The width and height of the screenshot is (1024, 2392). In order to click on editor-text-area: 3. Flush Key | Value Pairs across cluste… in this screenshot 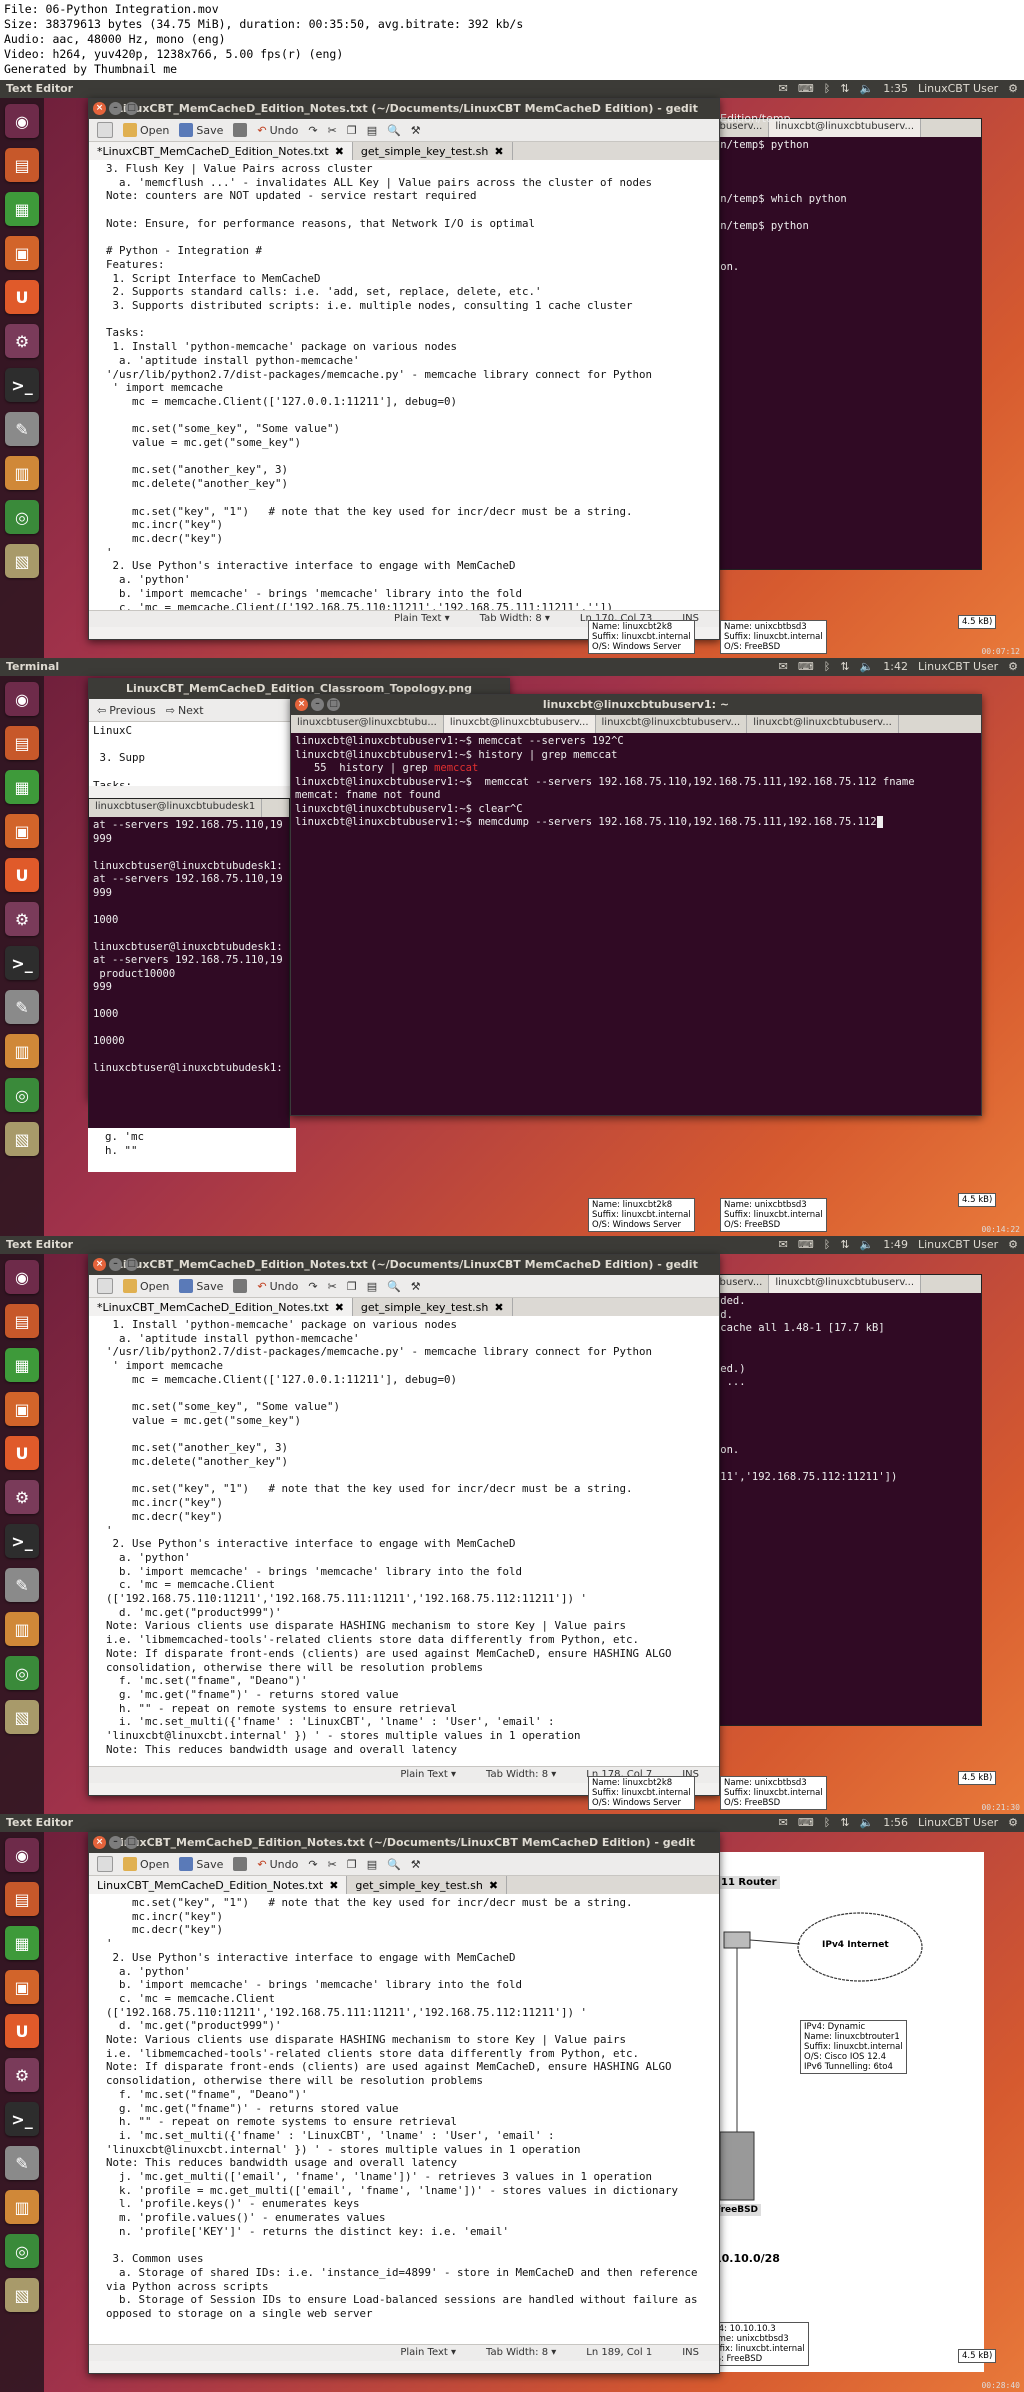, I will do `click(404, 385)`.